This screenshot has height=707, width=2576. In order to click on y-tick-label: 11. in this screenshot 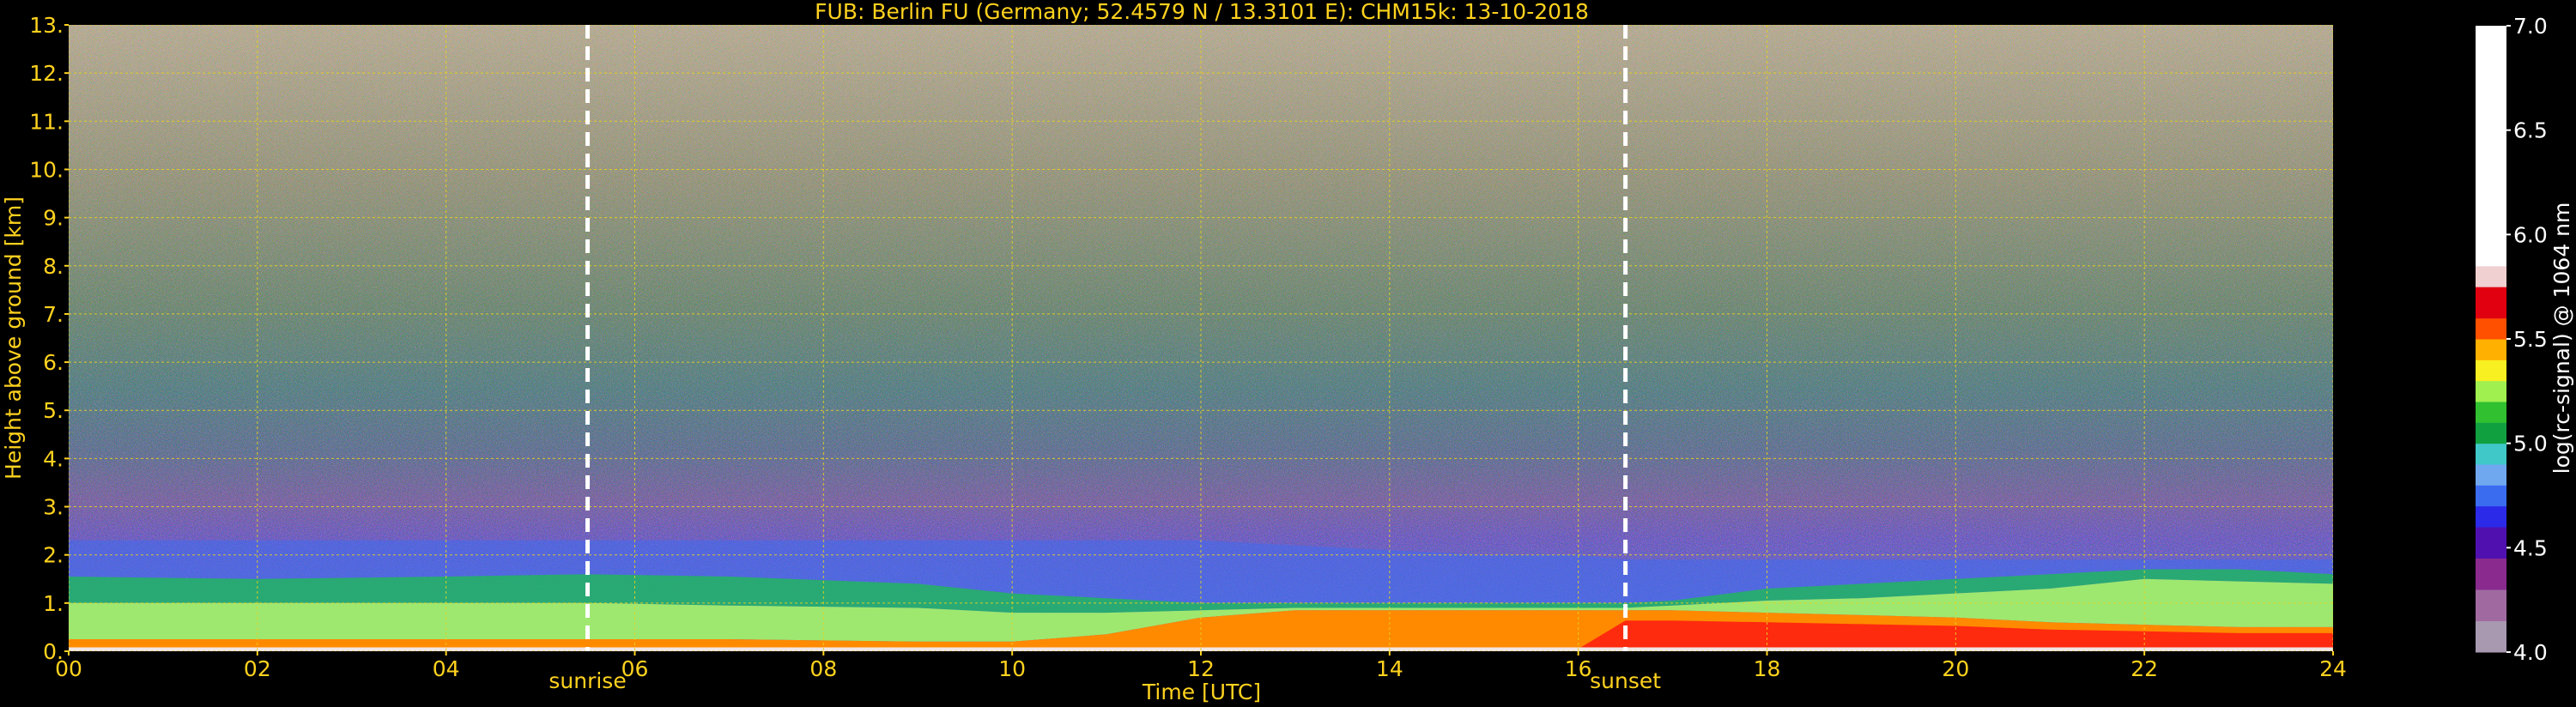, I will do `click(46, 122)`.